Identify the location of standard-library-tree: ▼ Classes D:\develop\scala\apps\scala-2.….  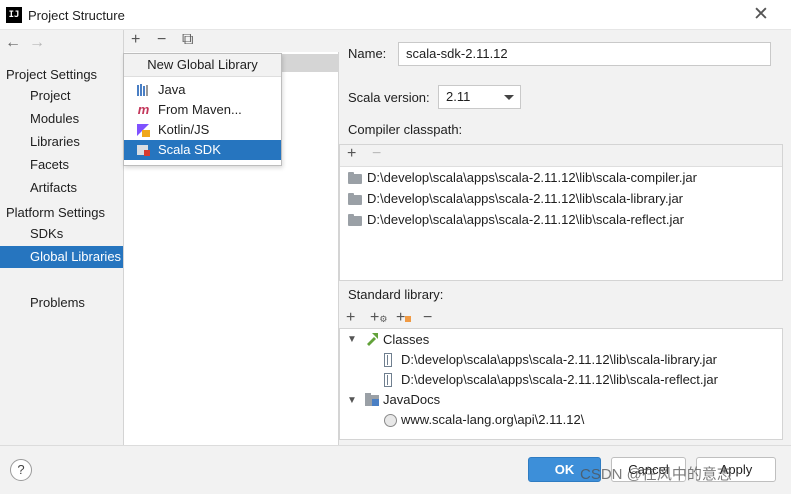
(561, 384).